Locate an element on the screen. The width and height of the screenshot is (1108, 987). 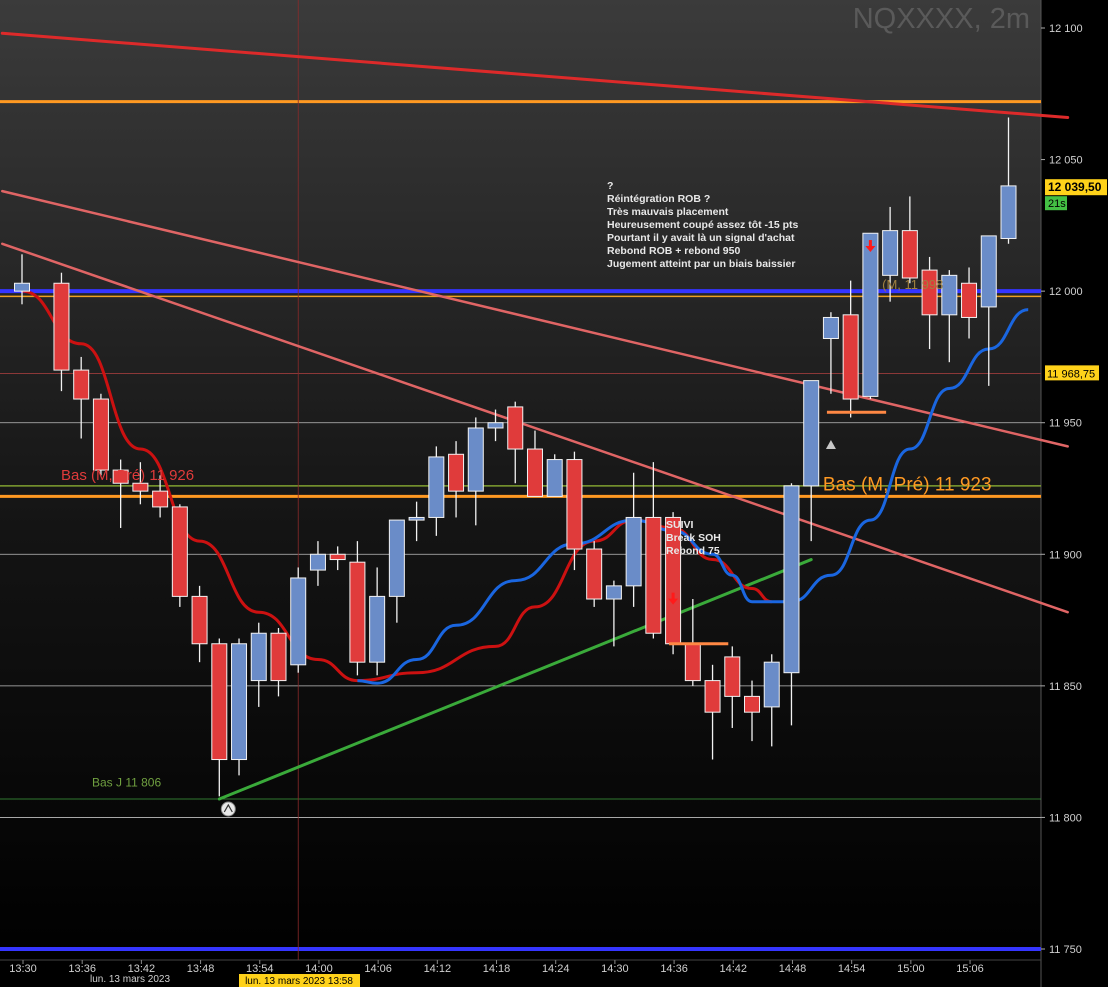
price-tick-label: 11 800 is located at coordinates (1065, 818).